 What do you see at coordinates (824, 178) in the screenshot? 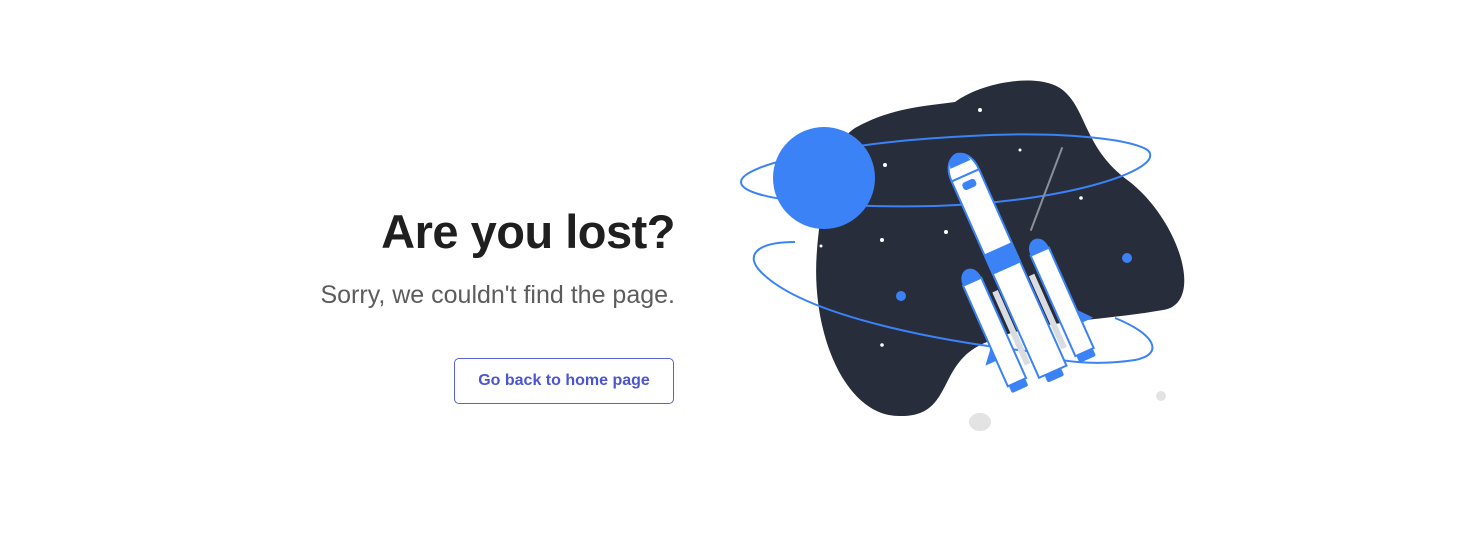
I see `planet-icon` at bounding box center [824, 178].